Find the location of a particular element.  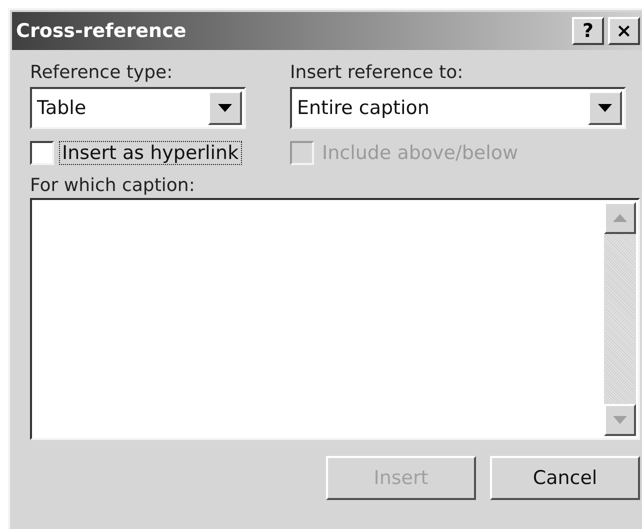

dialog-button: Cancel is located at coordinates (565, 478).